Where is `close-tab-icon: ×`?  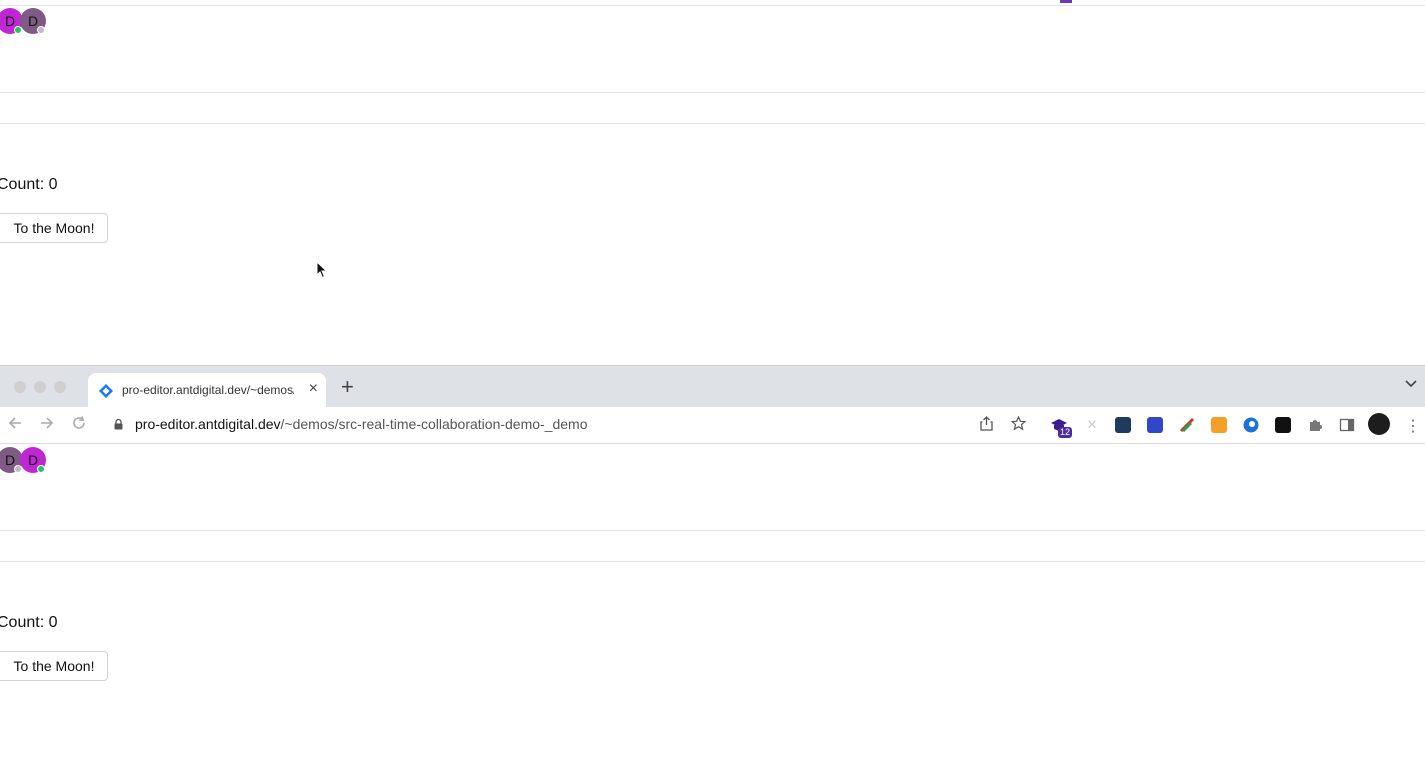
close-tab-icon: × is located at coordinates (313, 389).